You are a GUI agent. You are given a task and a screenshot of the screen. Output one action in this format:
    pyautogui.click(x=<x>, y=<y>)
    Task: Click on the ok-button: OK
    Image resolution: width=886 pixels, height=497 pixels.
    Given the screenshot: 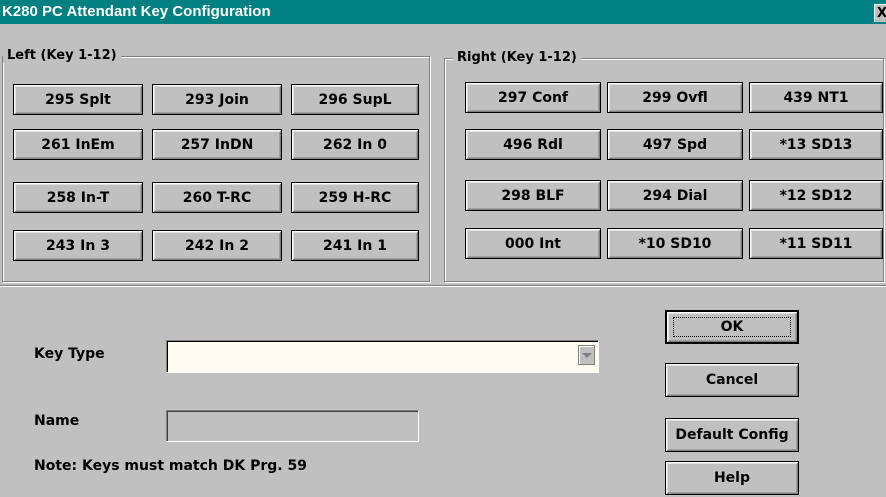 What is the action you would take?
    pyautogui.click(x=732, y=327)
    